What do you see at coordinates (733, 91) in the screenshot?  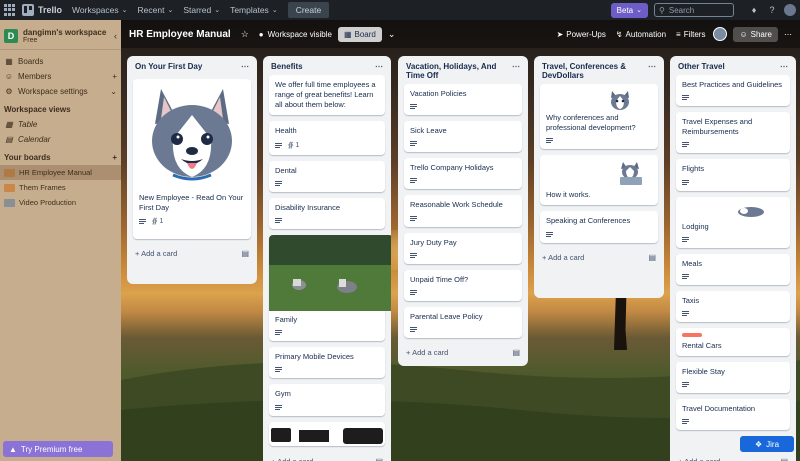 I see `card: Best Practices and Guidelines` at bounding box center [733, 91].